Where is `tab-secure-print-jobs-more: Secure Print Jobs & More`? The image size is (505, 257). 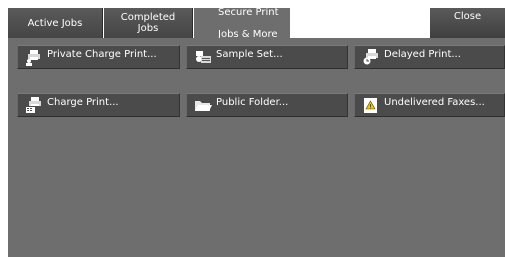
tab-secure-print-jobs-more: Secure Print Jobs & More is located at coordinates (242, 23).